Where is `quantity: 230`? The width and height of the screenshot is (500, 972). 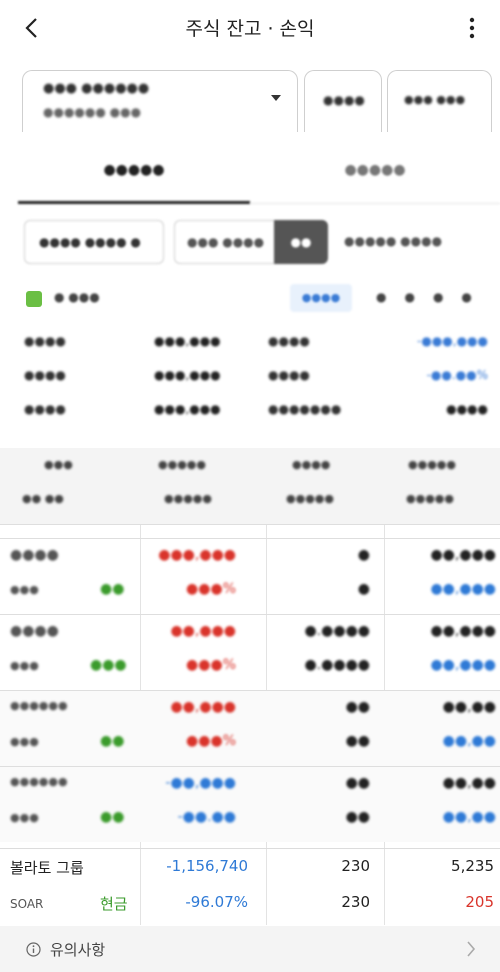 quantity: 230 is located at coordinates (355, 866).